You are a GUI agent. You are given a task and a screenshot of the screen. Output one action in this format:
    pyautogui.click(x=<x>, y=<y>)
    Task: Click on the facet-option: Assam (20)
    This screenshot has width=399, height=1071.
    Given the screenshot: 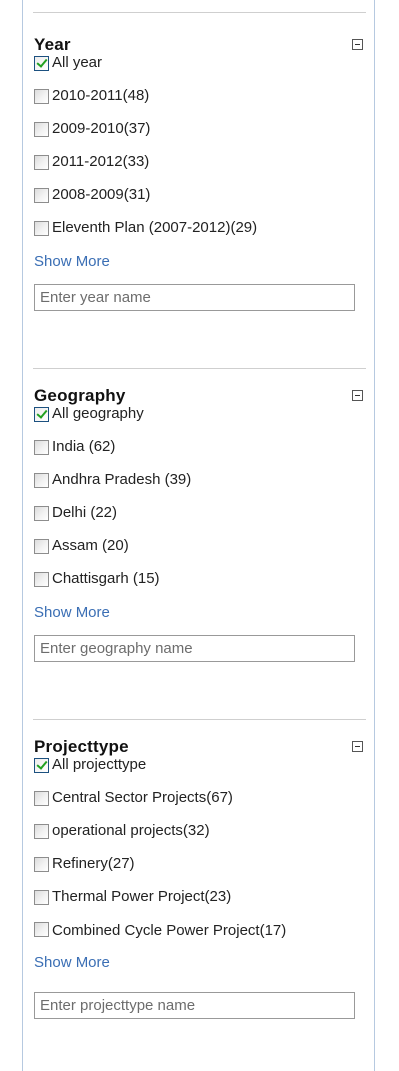 What is the action you would take?
    pyautogui.click(x=81, y=546)
    